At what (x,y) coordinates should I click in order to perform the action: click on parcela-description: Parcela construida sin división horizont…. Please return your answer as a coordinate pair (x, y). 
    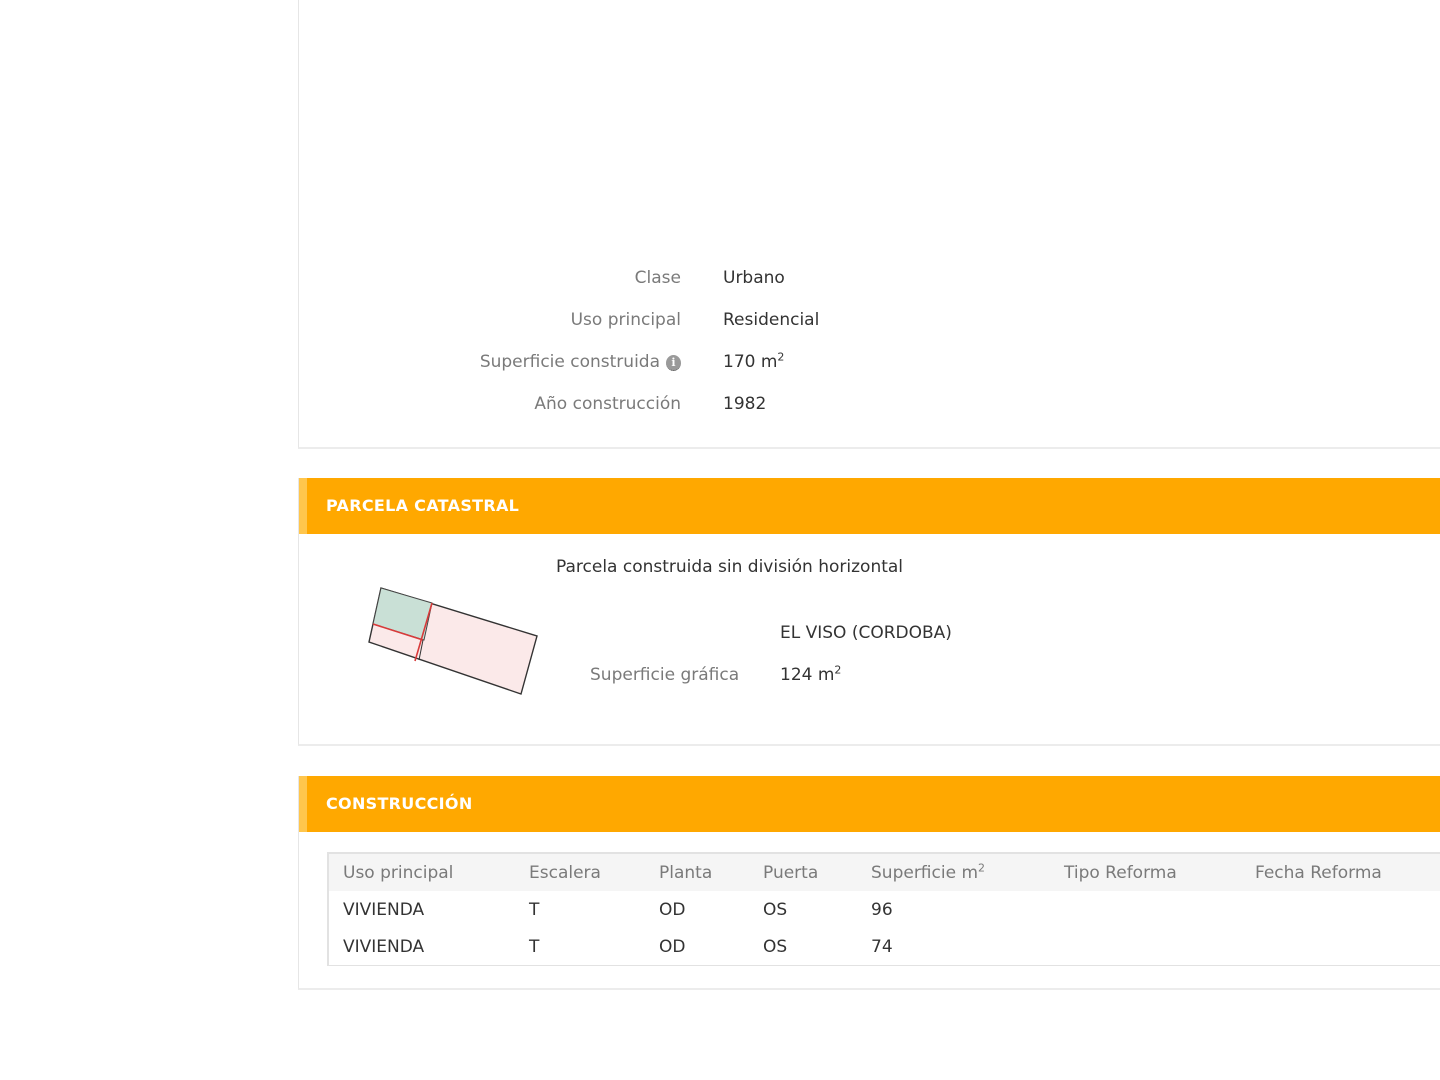
    Looking at the image, I should click on (730, 567).